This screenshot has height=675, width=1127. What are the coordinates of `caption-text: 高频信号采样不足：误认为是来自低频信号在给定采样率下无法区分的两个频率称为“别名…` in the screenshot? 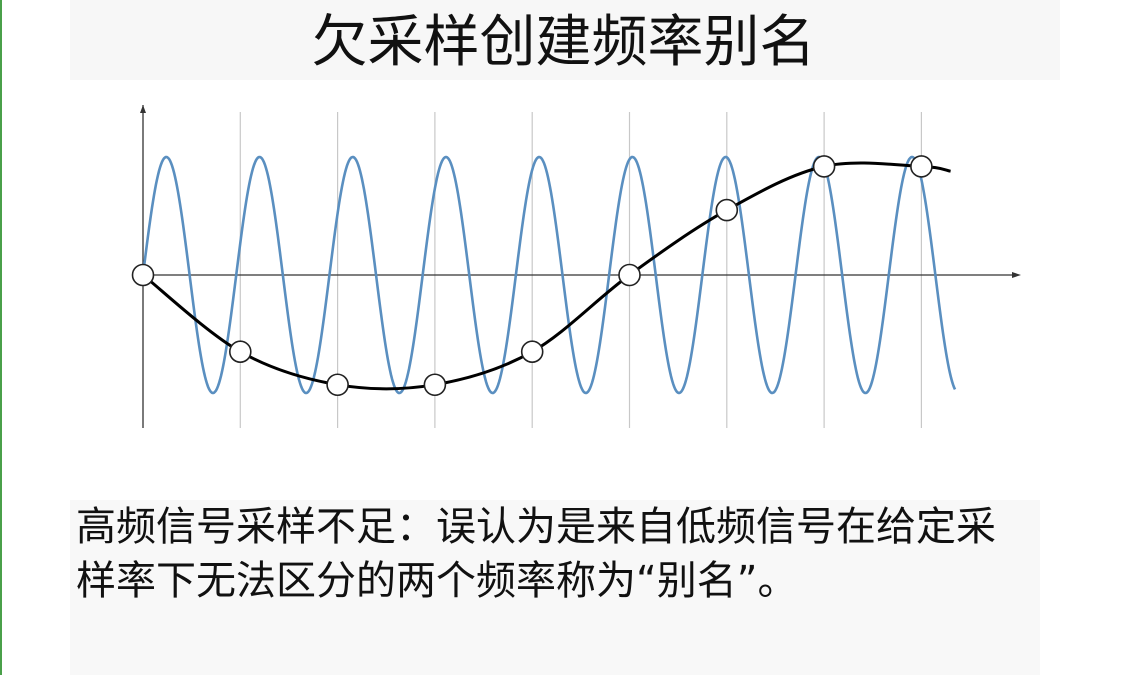 It's located at (536, 554).